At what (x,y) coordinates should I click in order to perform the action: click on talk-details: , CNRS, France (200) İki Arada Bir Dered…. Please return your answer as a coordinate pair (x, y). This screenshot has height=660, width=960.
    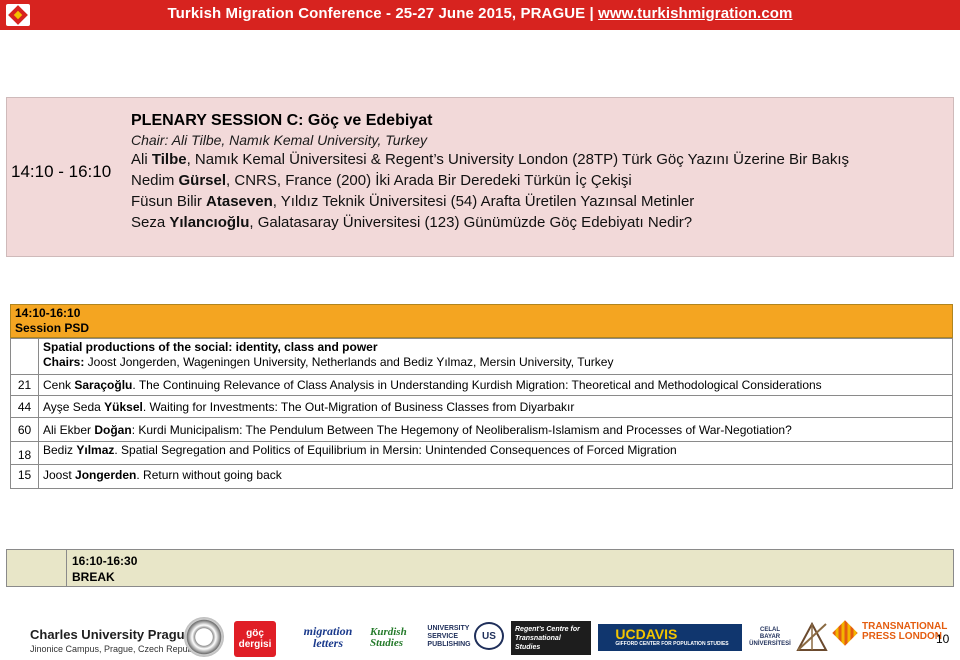
    Looking at the image, I should click on (429, 180).